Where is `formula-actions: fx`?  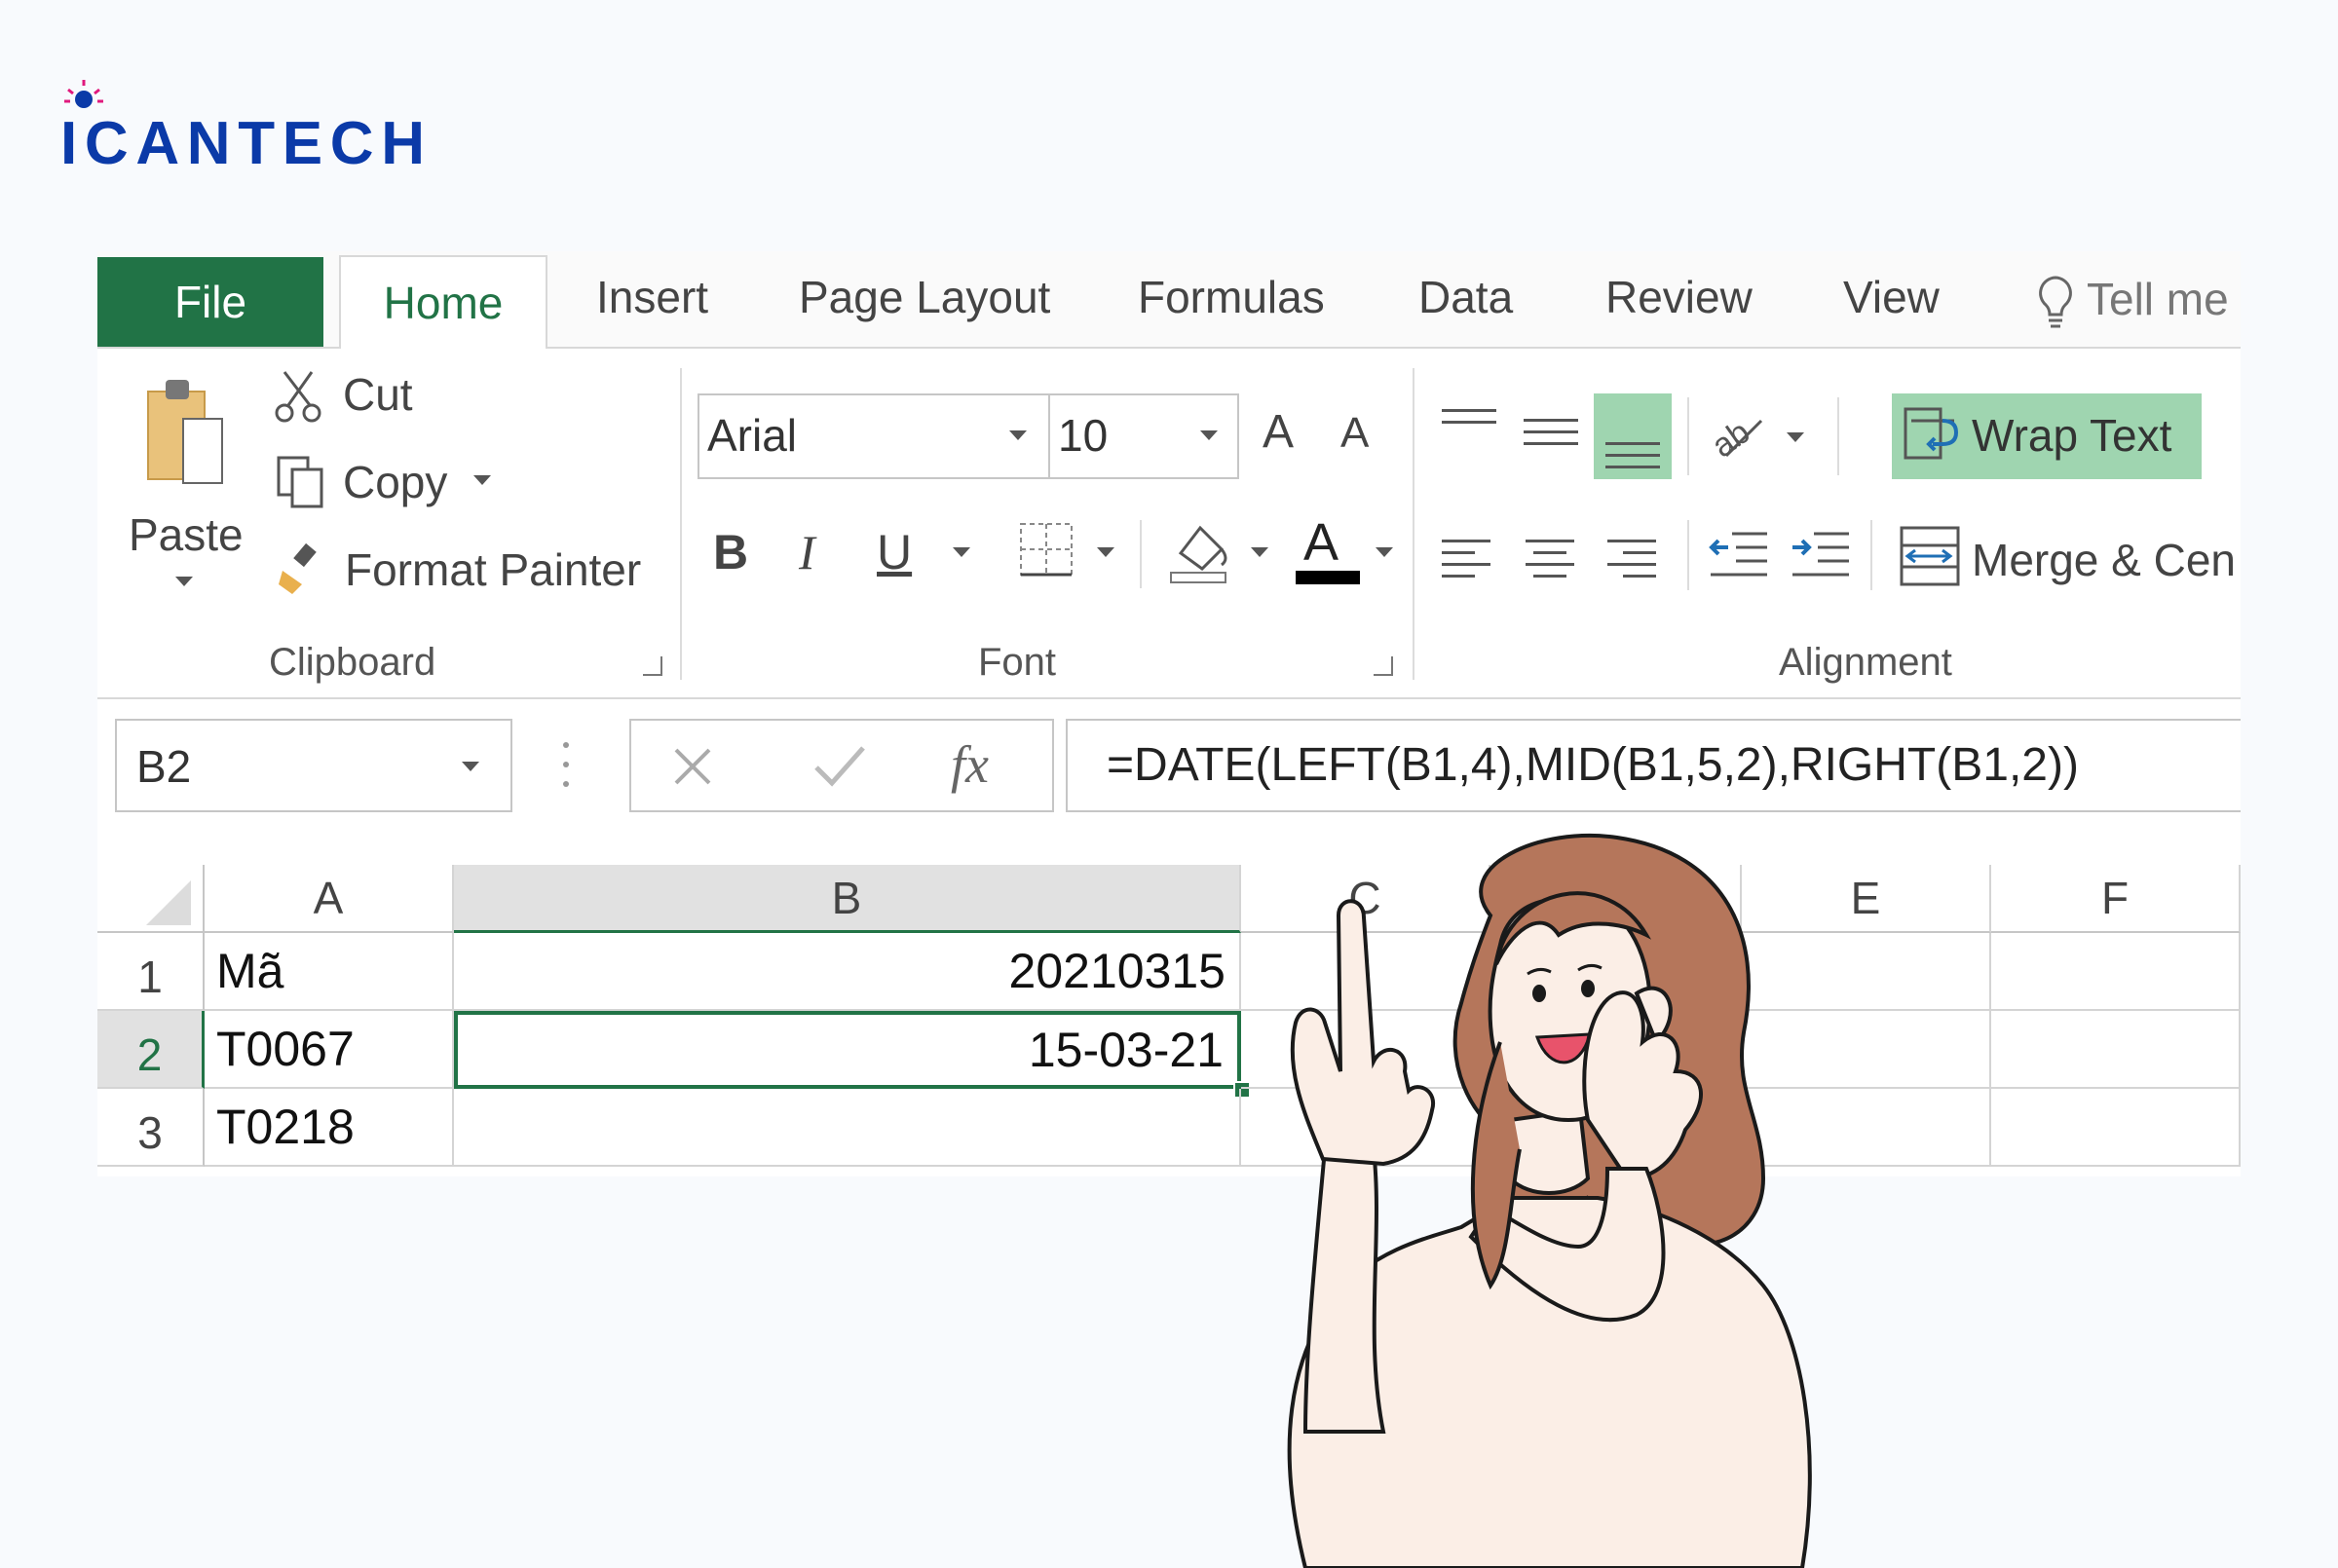 formula-actions: fx is located at coordinates (841, 765).